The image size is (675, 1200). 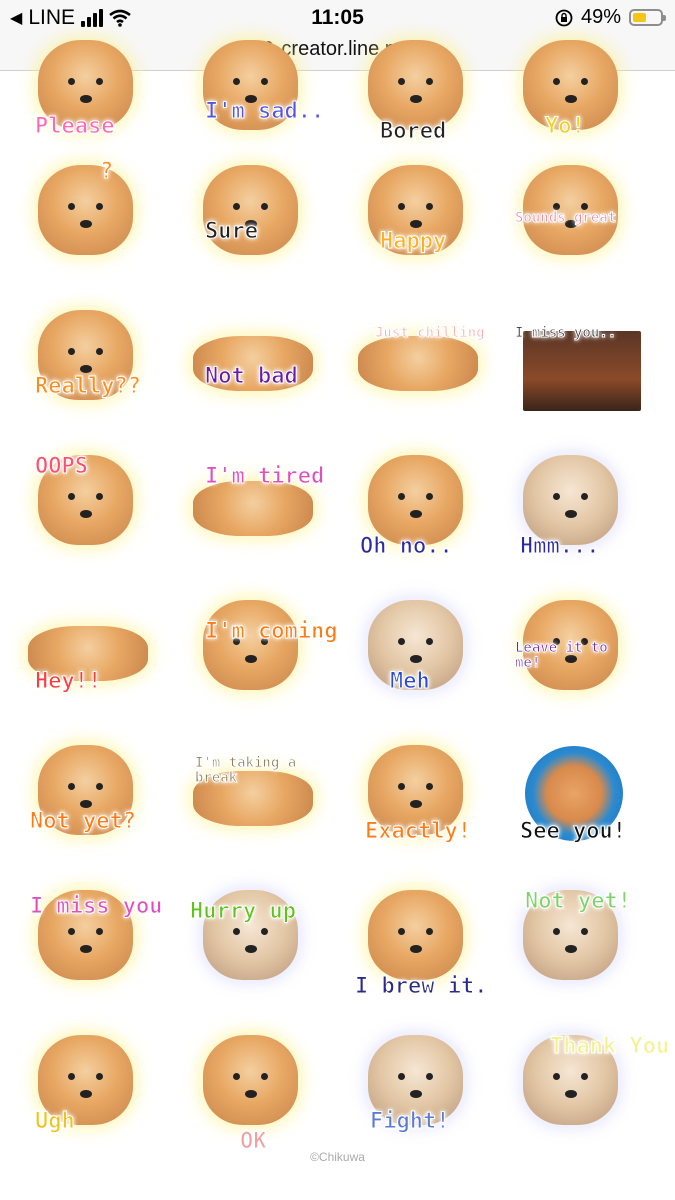 I want to click on sticker-caption: Hey!!, so click(x=68, y=681).